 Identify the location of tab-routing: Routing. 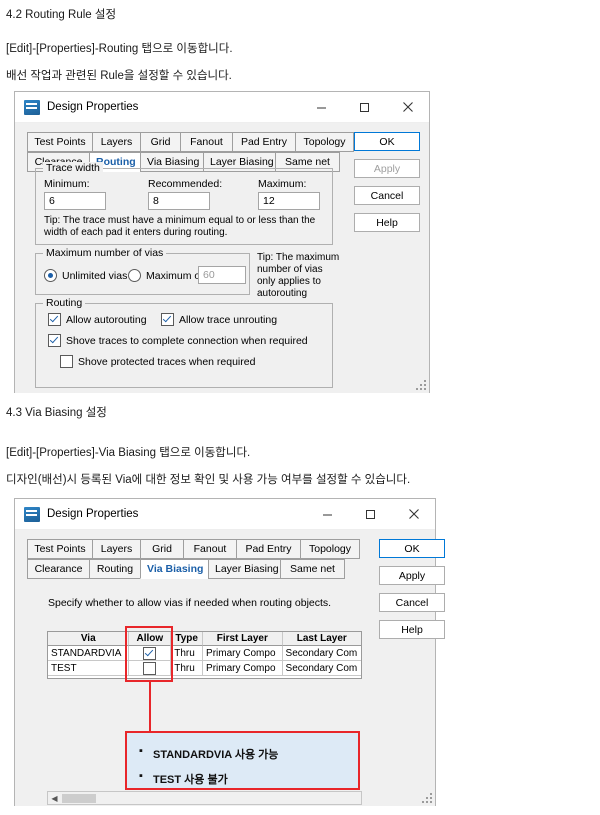
(115, 569).